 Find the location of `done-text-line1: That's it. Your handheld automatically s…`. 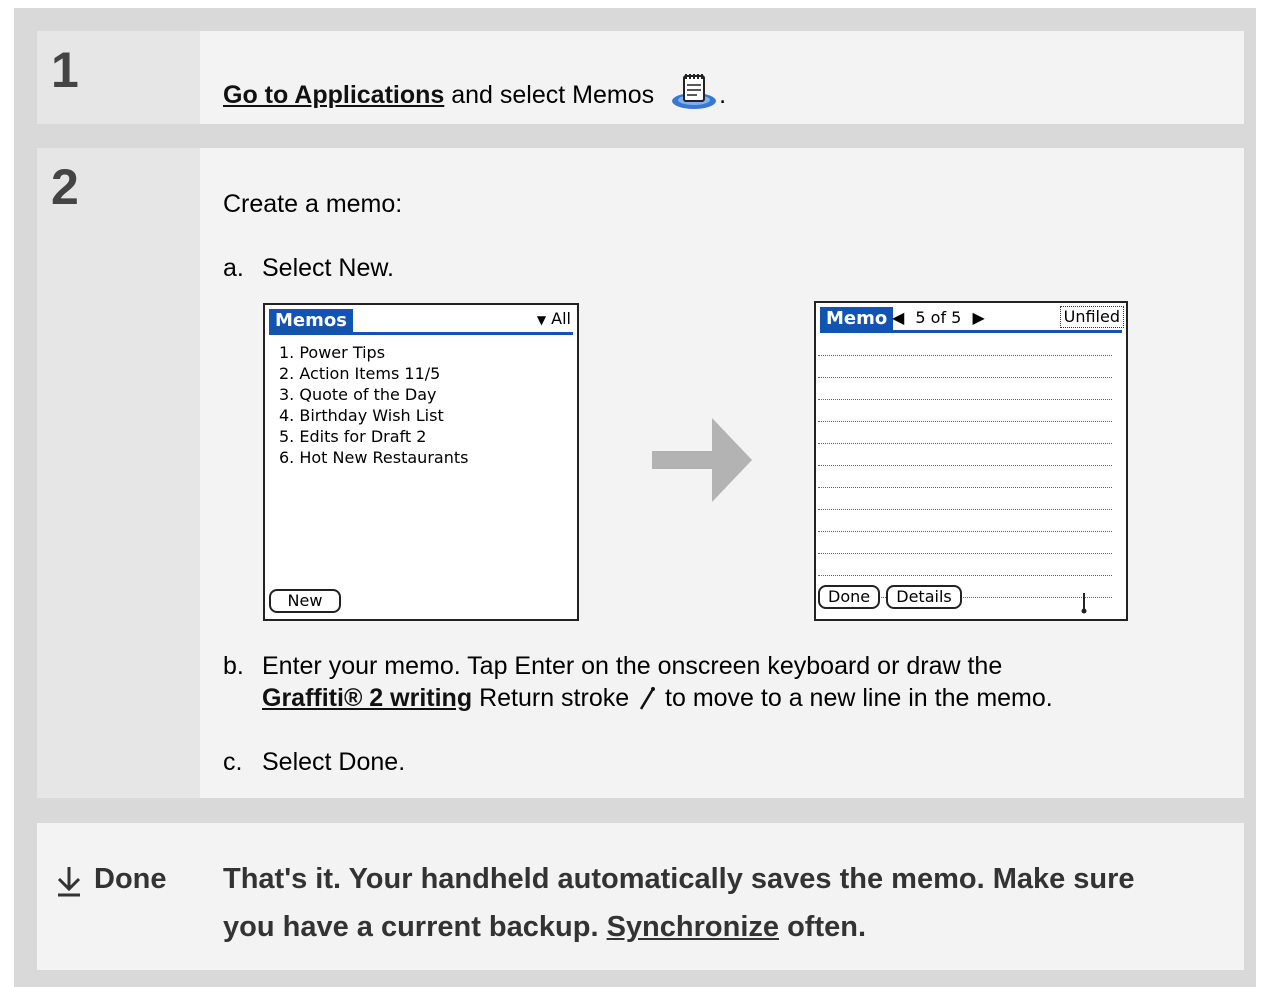

done-text-line1: That's it. Your handheld automatically s… is located at coordinates (679, 879).